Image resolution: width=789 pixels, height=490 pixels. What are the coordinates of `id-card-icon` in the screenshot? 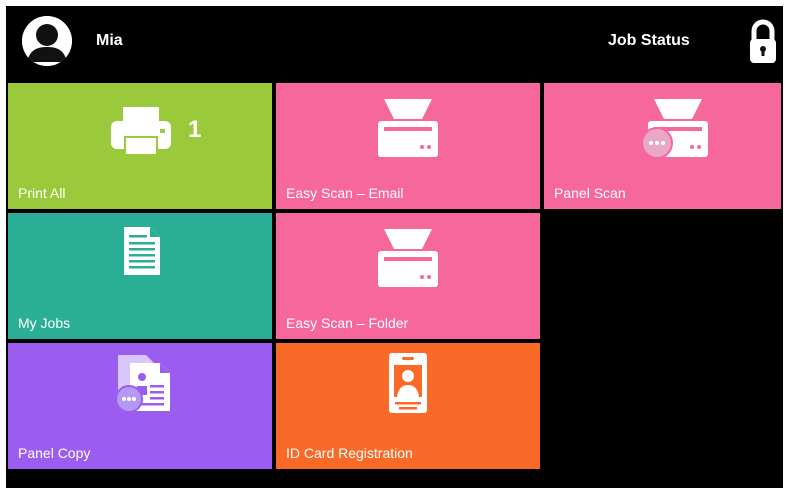 It's located at (408, 385).